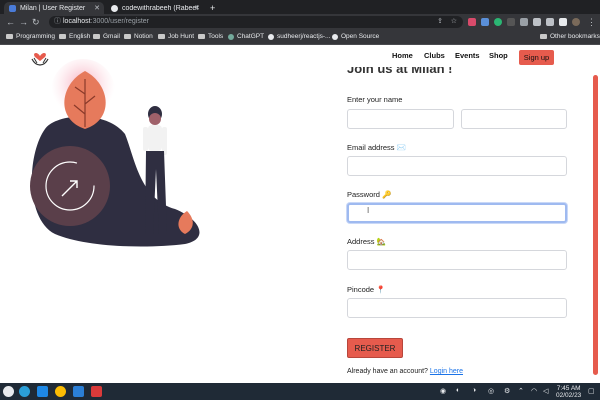 Image resolution: width=600 pixels, height=400 pixels. I want to click on vscode-icon, so click(78, 391).